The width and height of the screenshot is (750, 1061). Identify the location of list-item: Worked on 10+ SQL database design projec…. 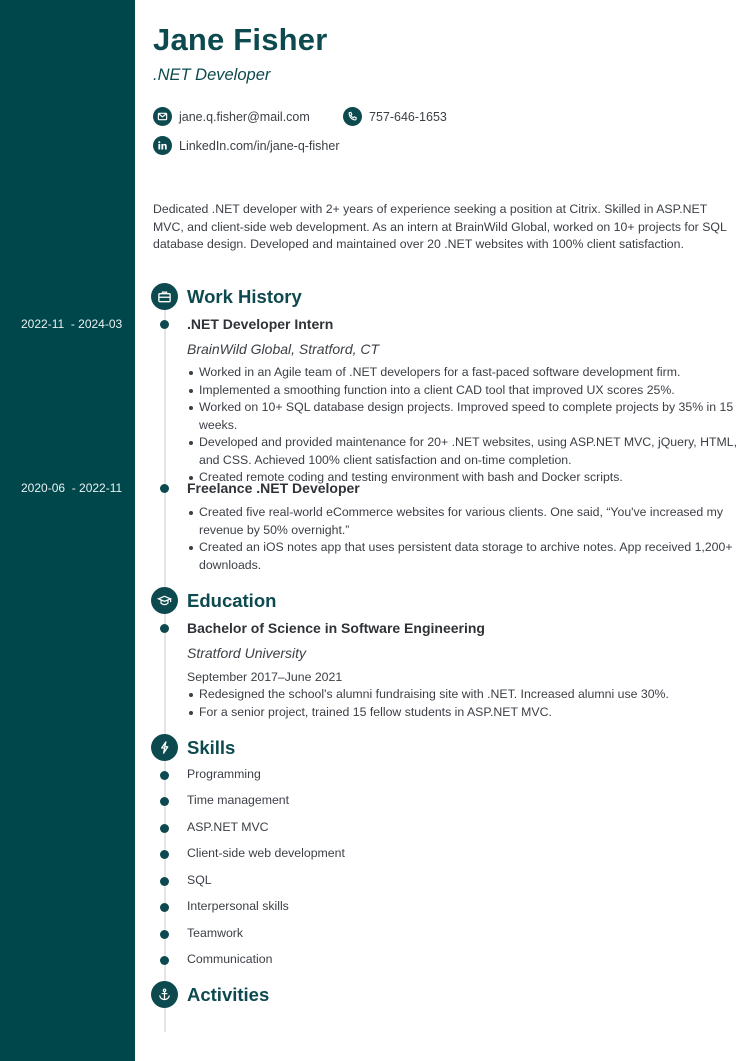
(464, 416).